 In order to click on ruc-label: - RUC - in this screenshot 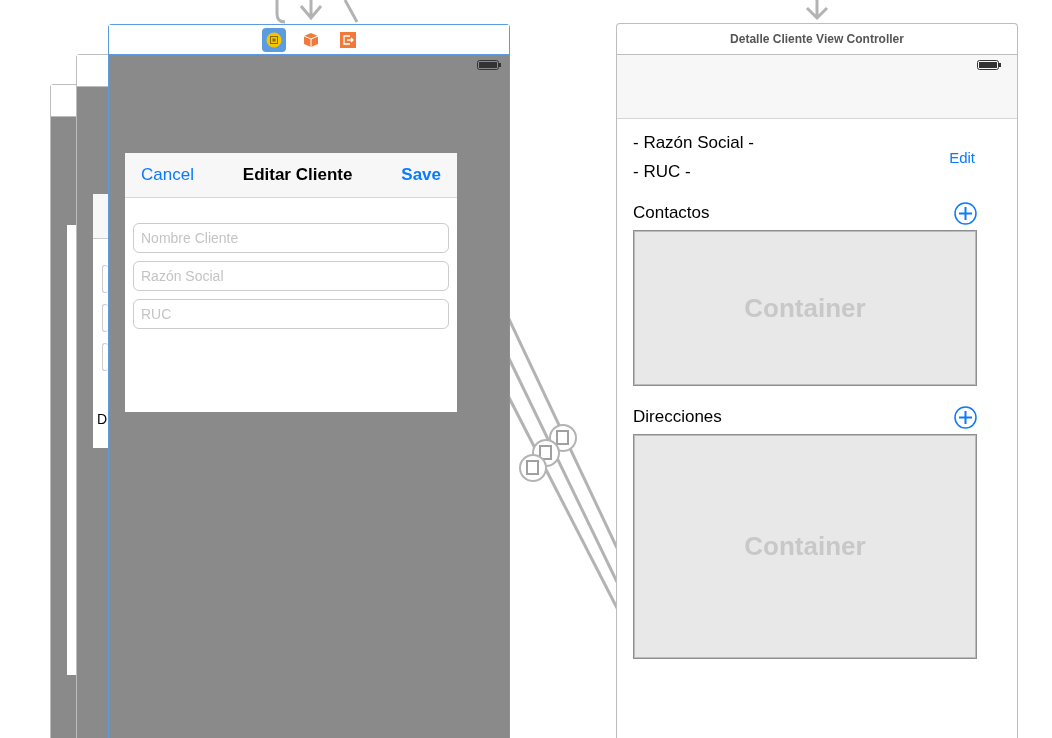, I will do `click(662, 172)`.